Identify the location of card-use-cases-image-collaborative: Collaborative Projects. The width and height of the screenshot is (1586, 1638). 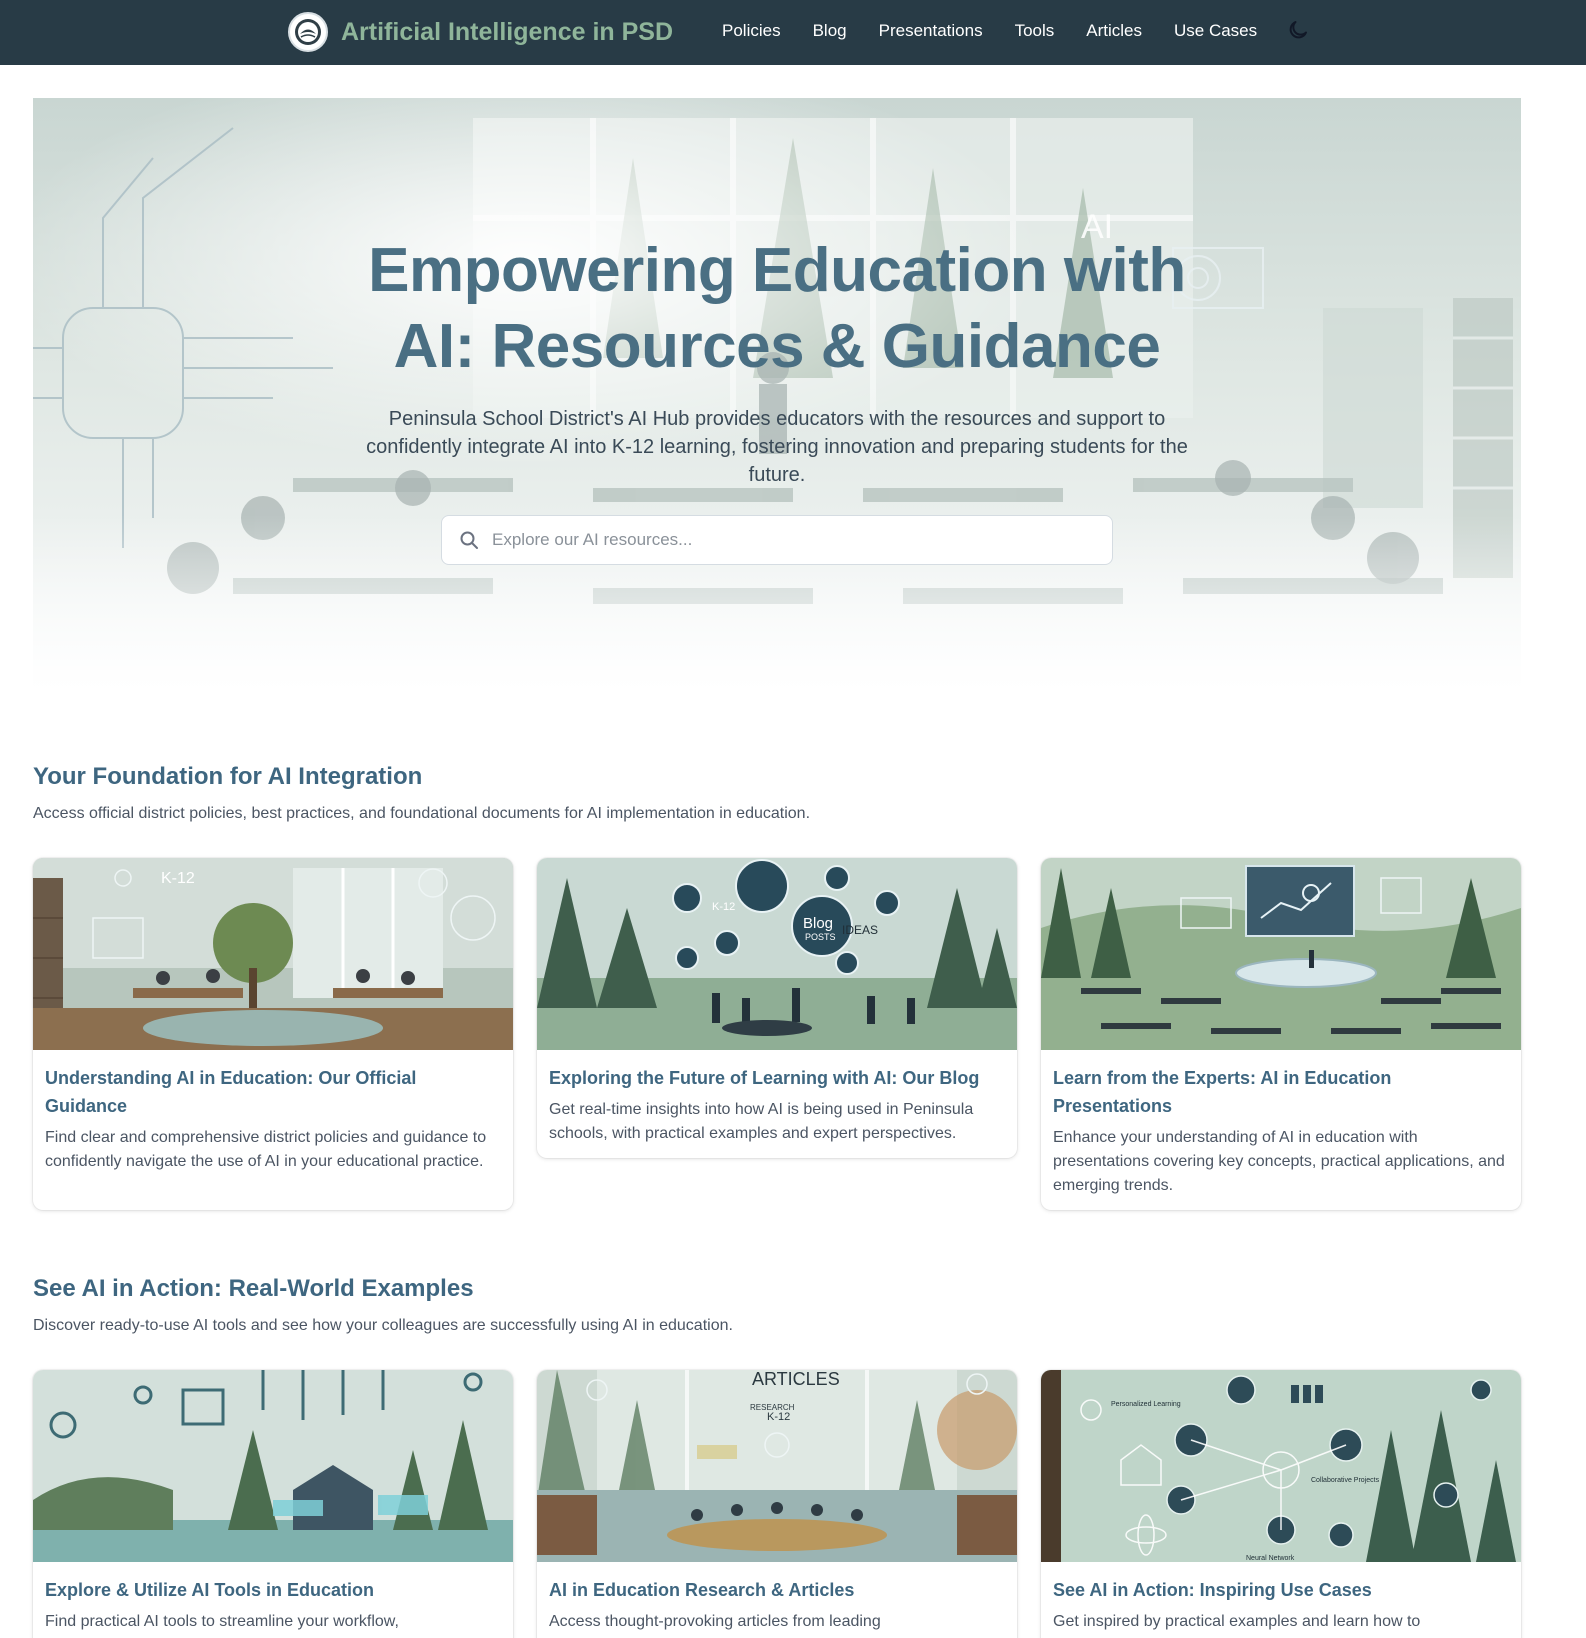
(1345, 1480).